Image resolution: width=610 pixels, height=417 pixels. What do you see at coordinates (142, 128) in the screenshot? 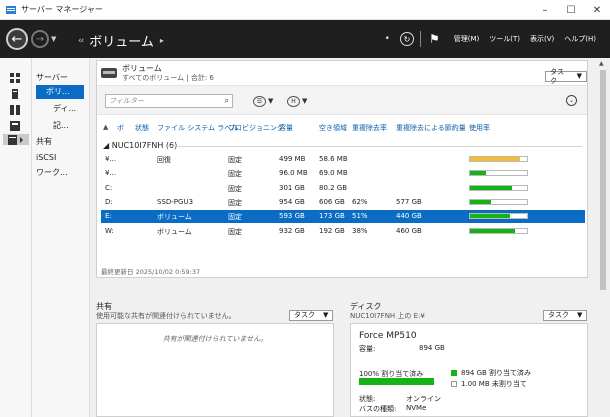
I see `col-status: 状態` at bounding box center [142, 128].